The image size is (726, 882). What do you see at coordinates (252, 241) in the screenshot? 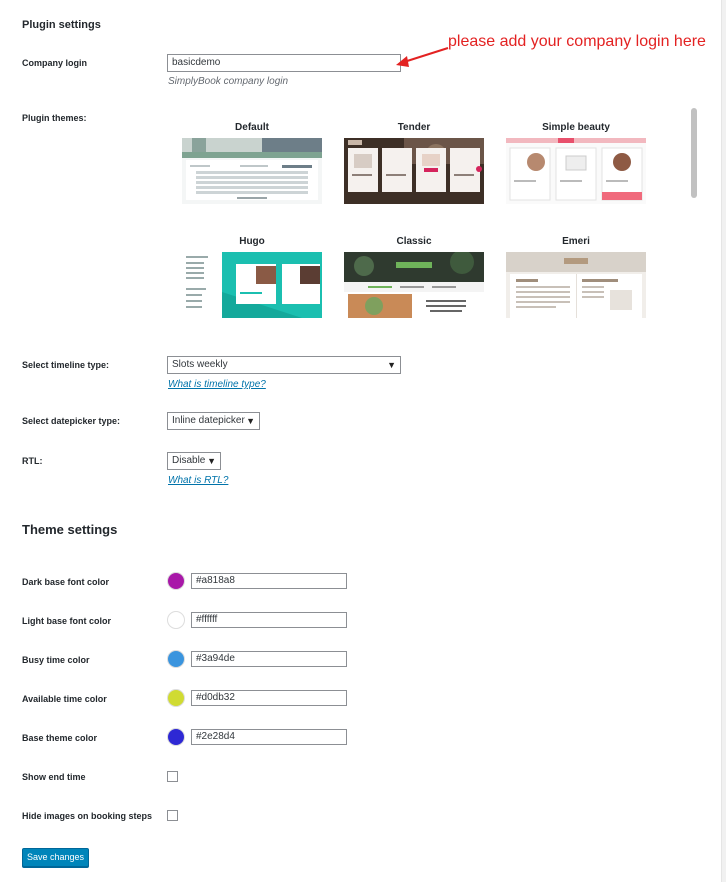
I see `theme-name: Hugo` at bounding box center [252, 241].